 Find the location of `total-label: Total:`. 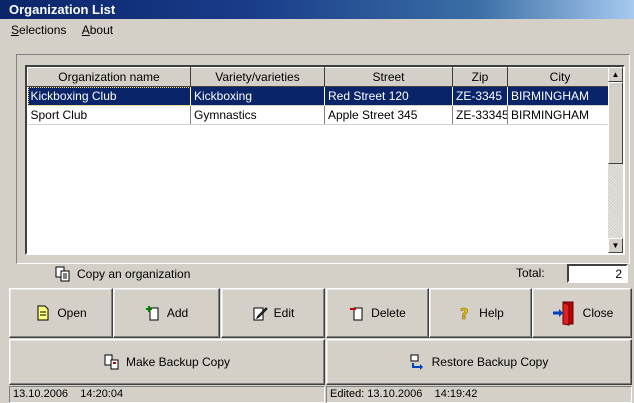

total-label: Total: is located at coordinates (530, 273).